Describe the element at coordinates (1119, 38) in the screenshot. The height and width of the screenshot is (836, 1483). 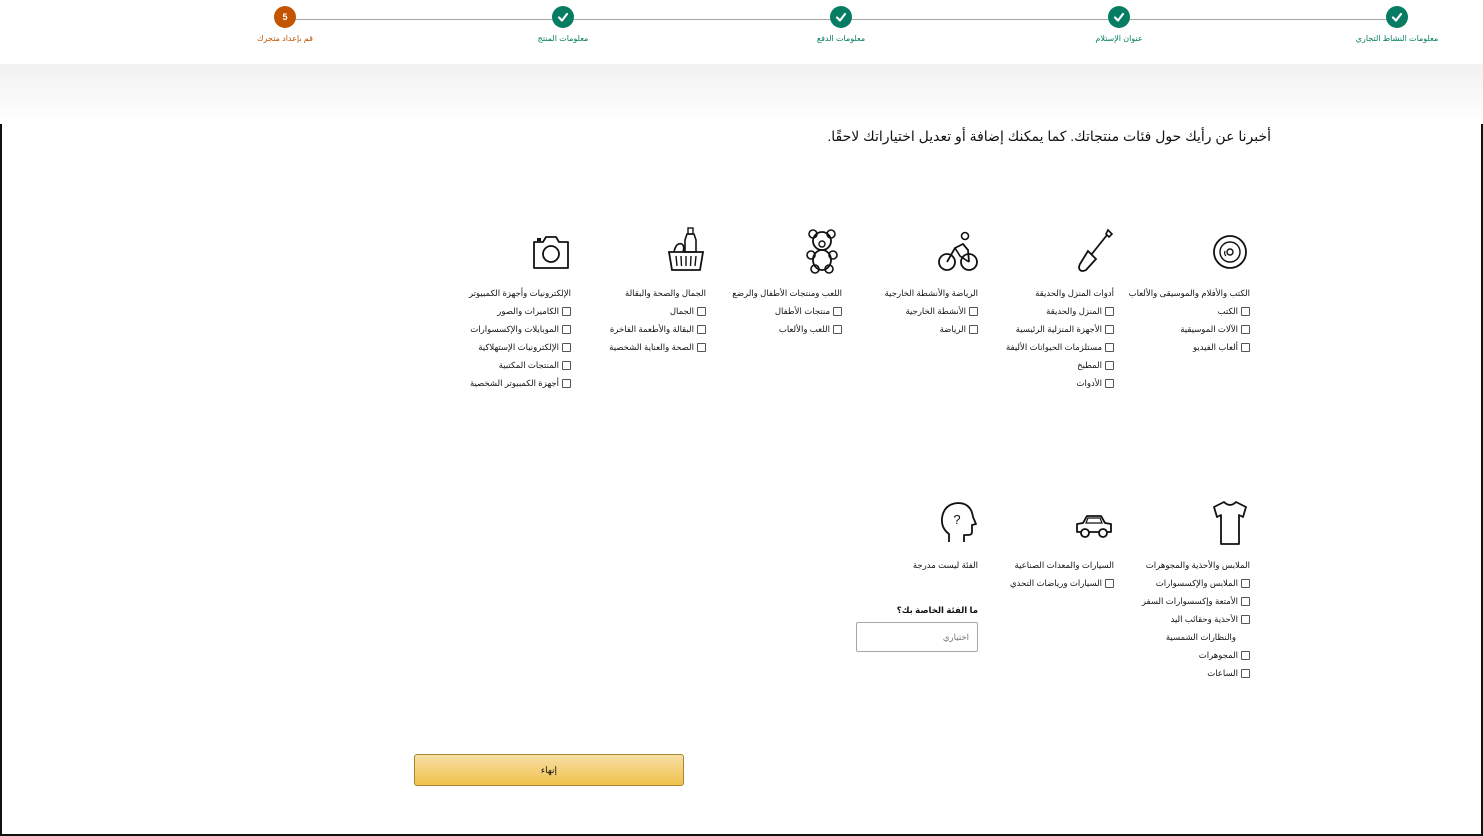
I see `step-label: عنوان الإستلام` at that location.